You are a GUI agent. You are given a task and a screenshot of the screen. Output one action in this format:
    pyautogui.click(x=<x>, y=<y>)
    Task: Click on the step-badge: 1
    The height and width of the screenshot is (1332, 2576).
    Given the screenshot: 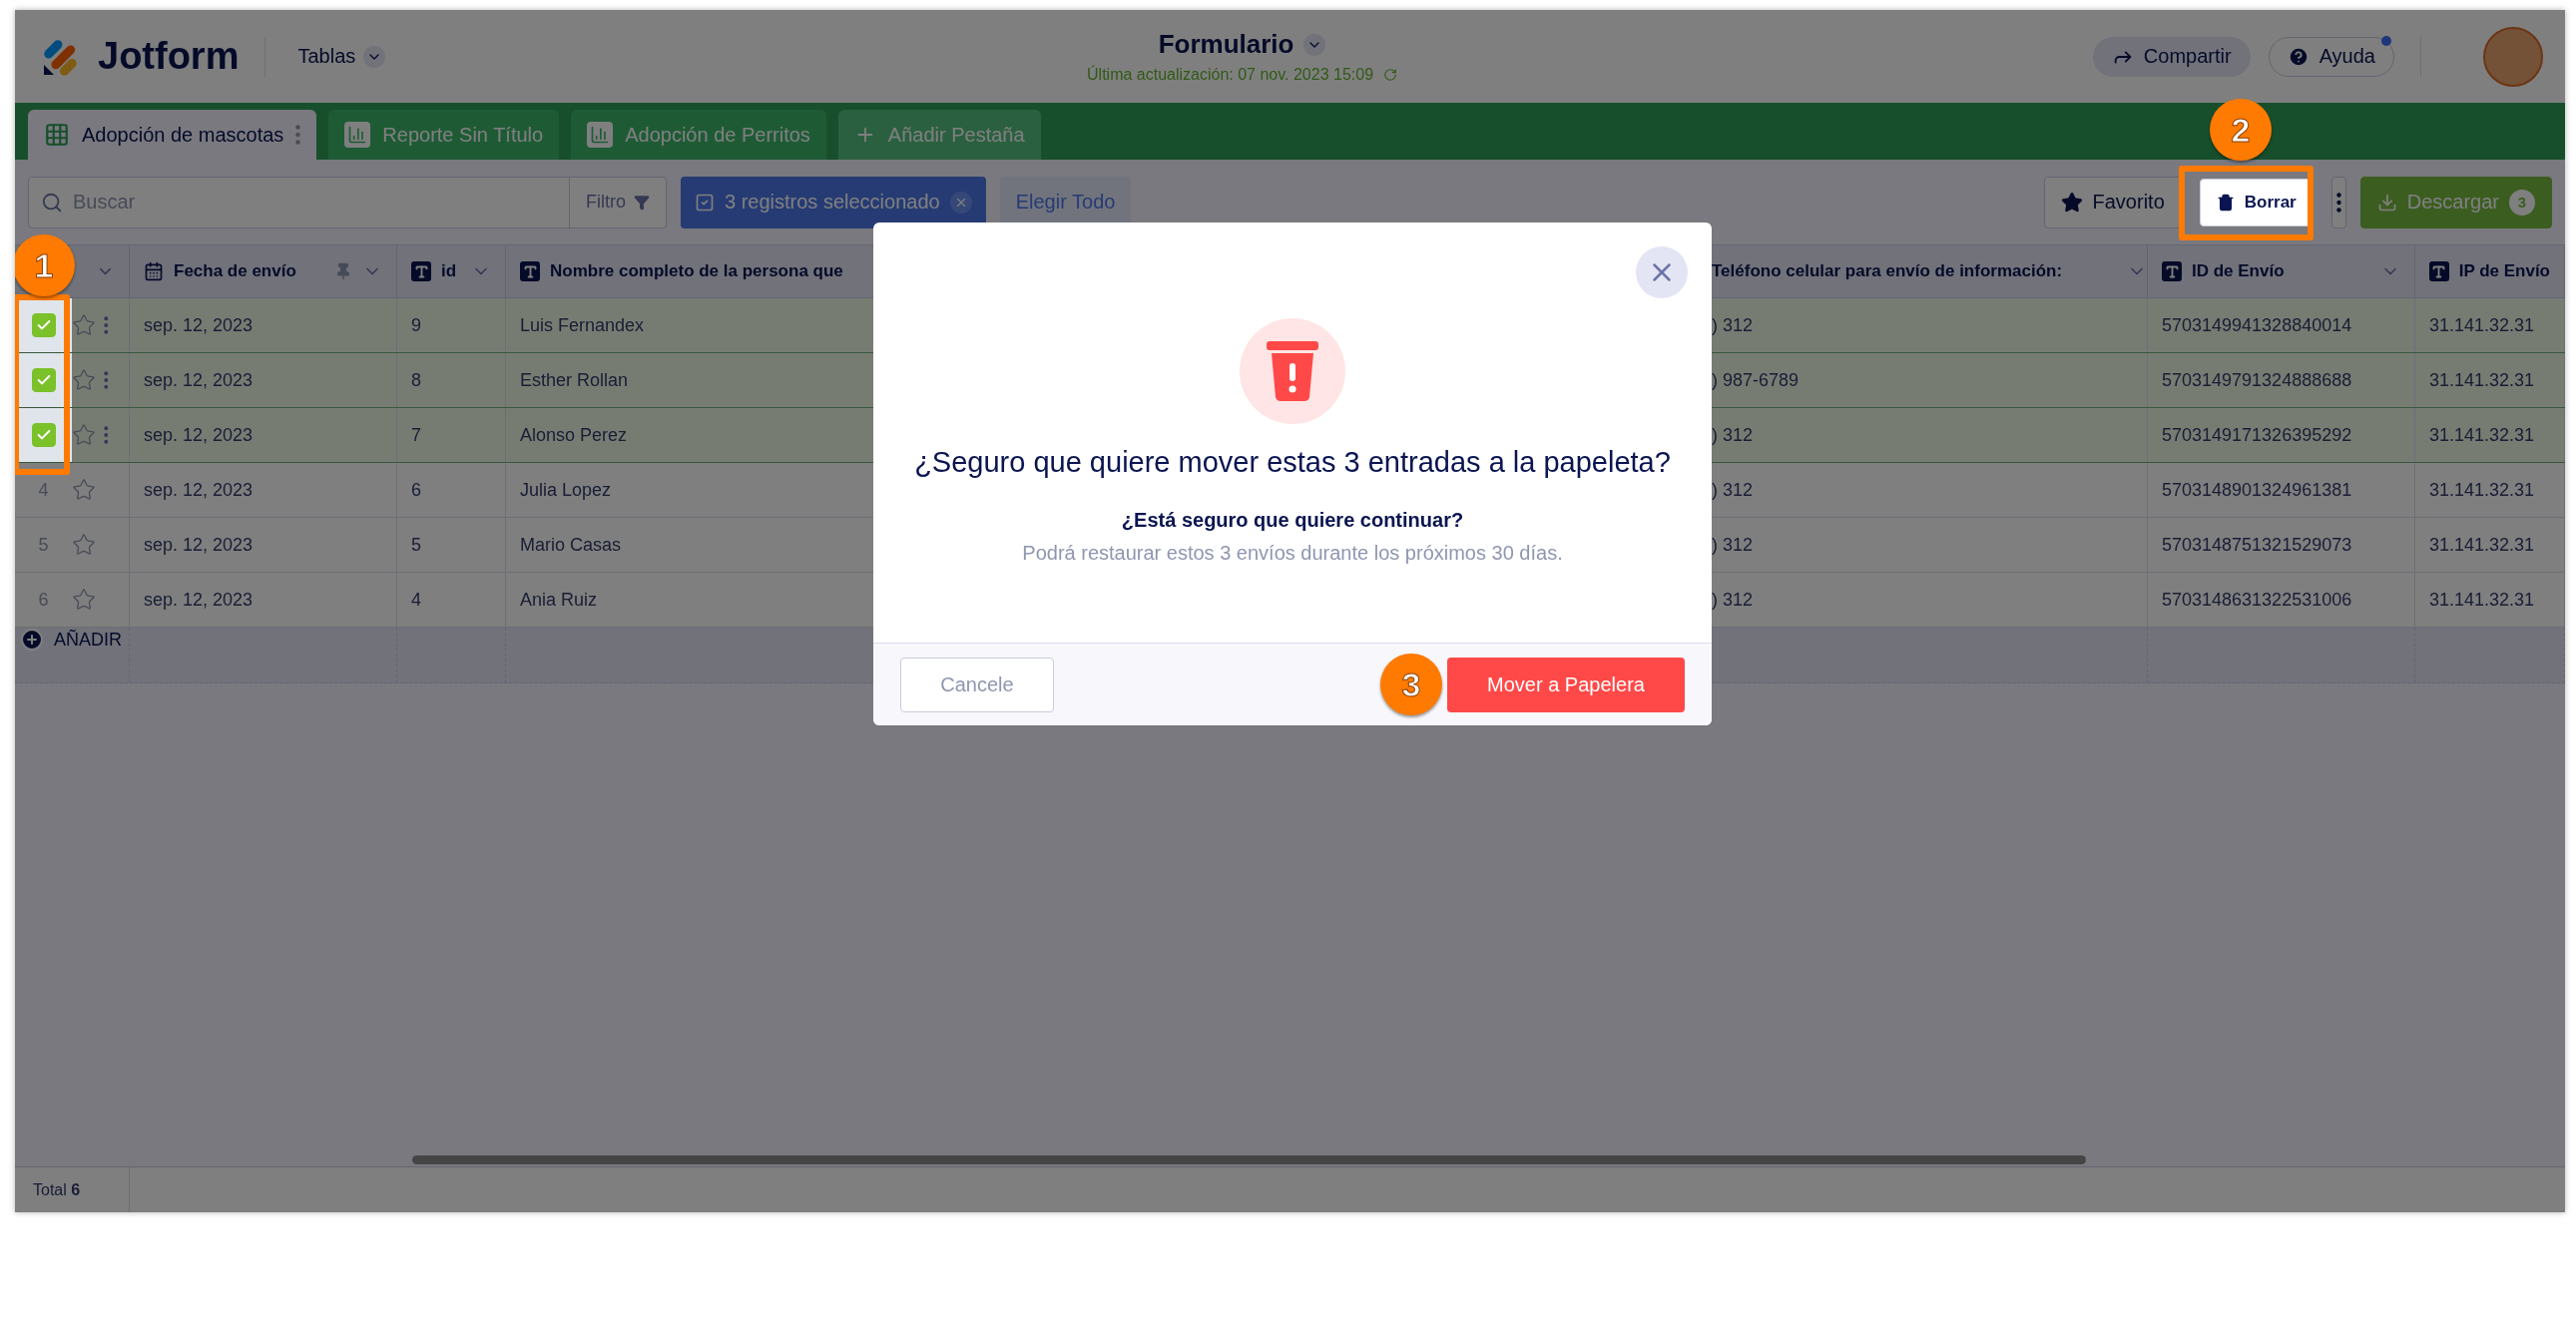 What is the action you would take?
    pyautogui.click(x=45, y=265)
    